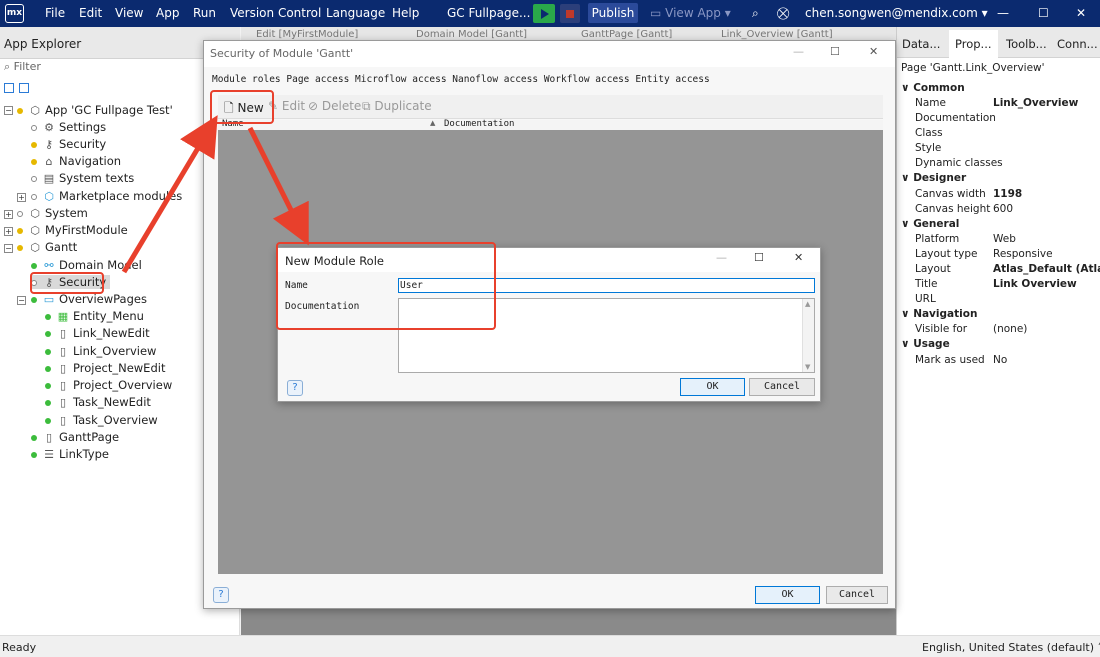  What do you see at coordinates (101, 420) in the screenshot?
I see `tree-task-overview: ▯ Task_Overview` at bounding box center [101, 420].